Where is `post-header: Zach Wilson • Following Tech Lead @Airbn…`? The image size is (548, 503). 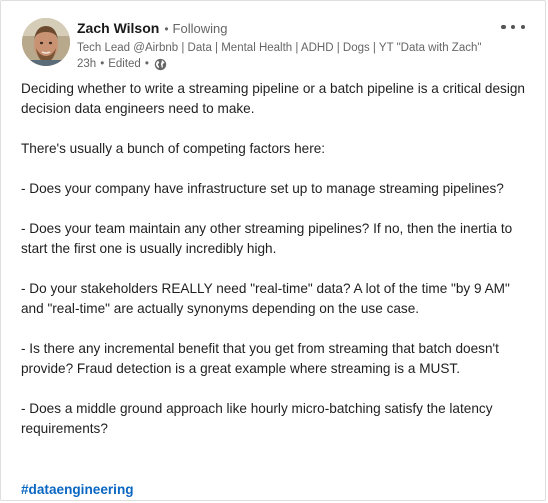
post-header: Zach Wilson • Following Tech Lead @Airbn… is located at coordinates (273, 39).